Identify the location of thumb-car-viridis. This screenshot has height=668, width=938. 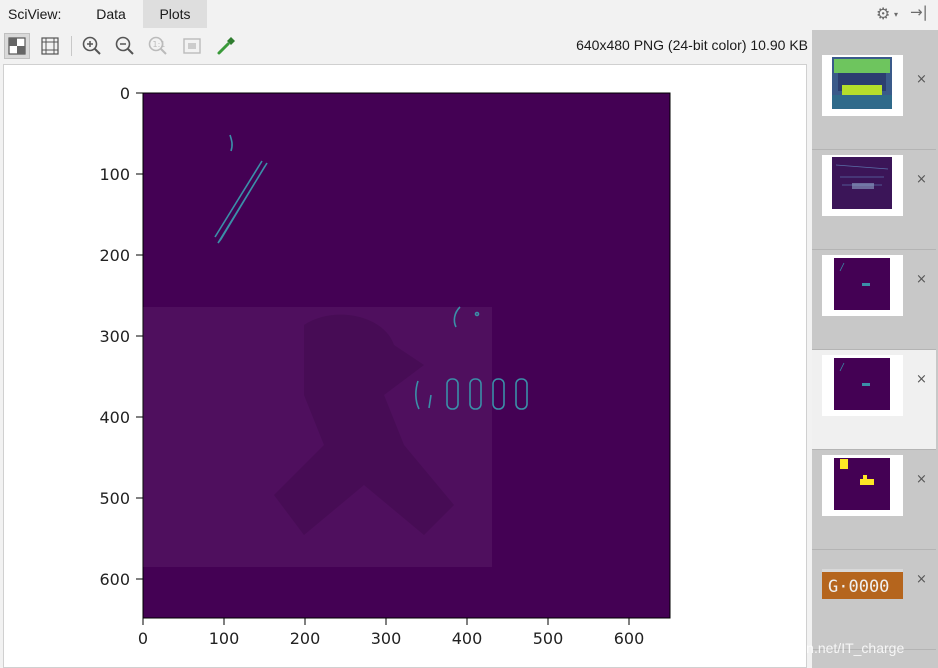
(862, 85).